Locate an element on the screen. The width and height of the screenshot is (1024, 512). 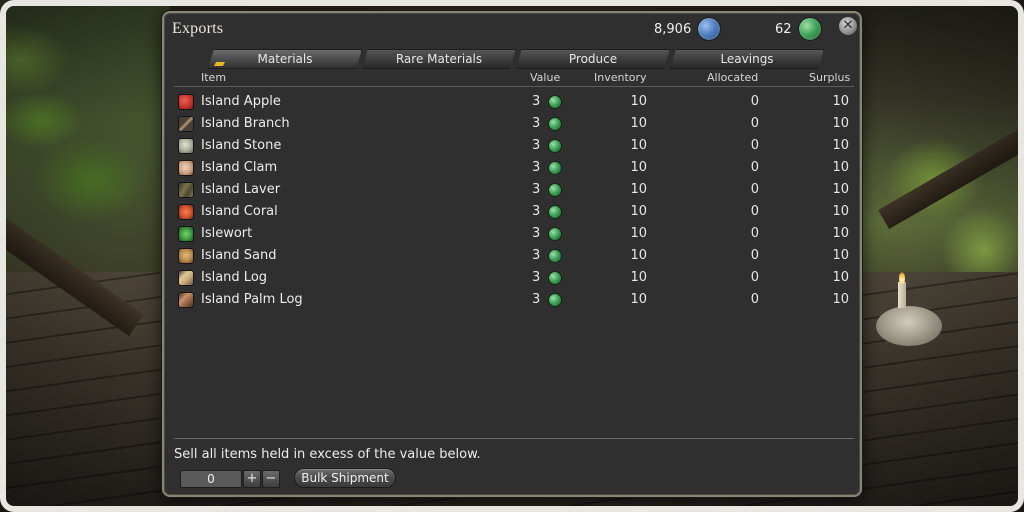
tab-label: Produce is located at coordinates (593, 59).